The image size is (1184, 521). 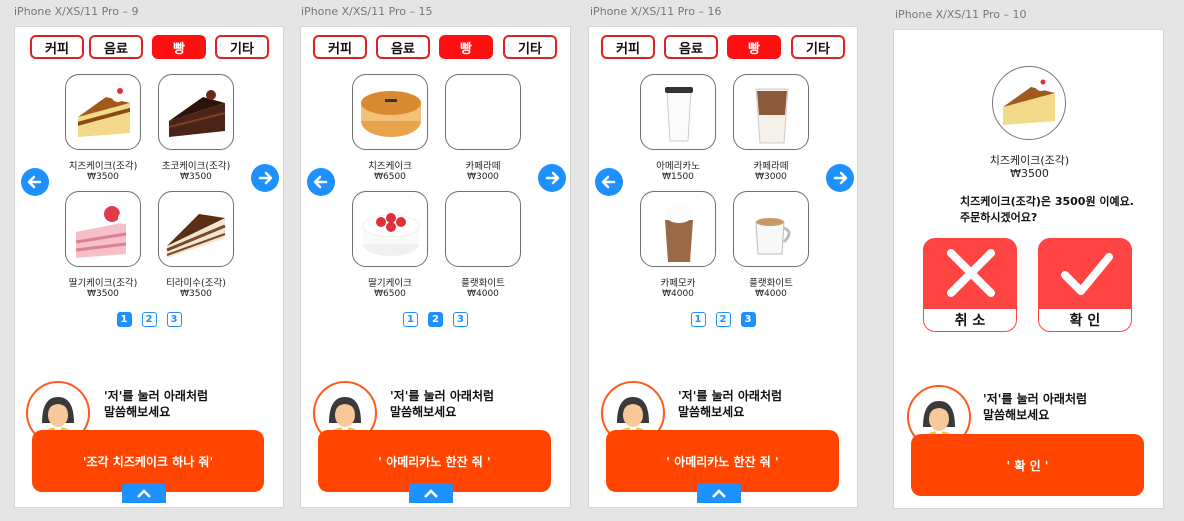 I want to click on product-card-iced-latte, so click(x=771, y=112).